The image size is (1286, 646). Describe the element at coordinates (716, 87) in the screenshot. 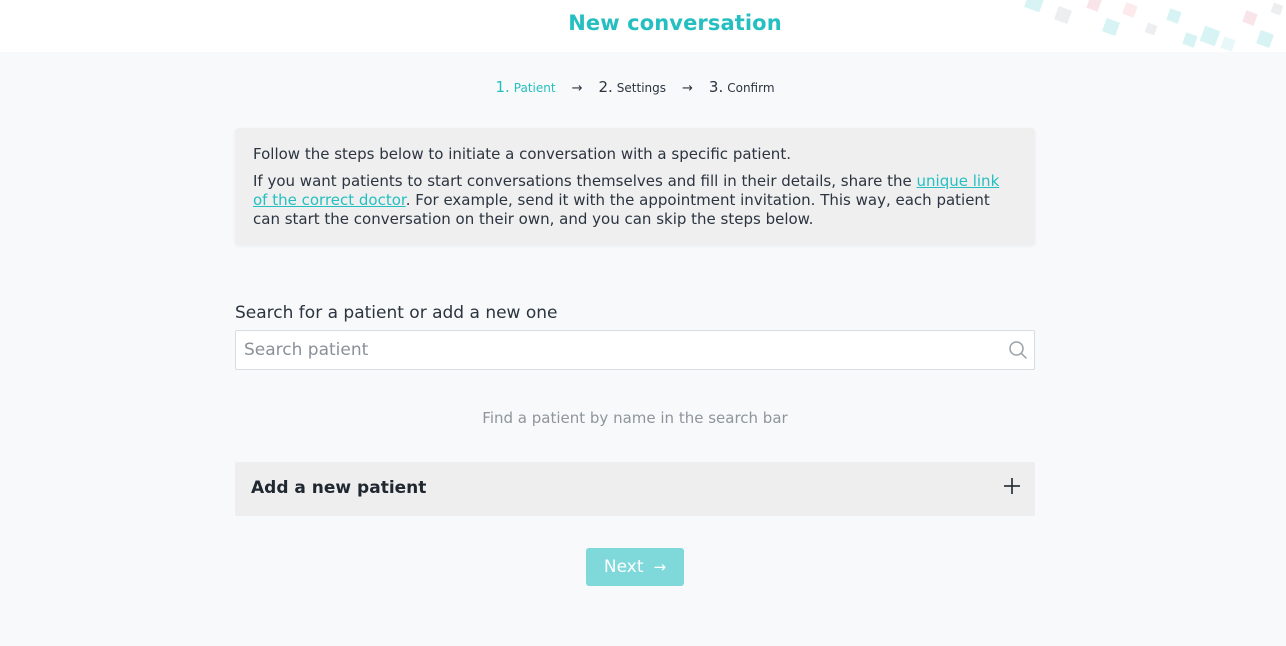

I see `step-number: 3.` at that location.